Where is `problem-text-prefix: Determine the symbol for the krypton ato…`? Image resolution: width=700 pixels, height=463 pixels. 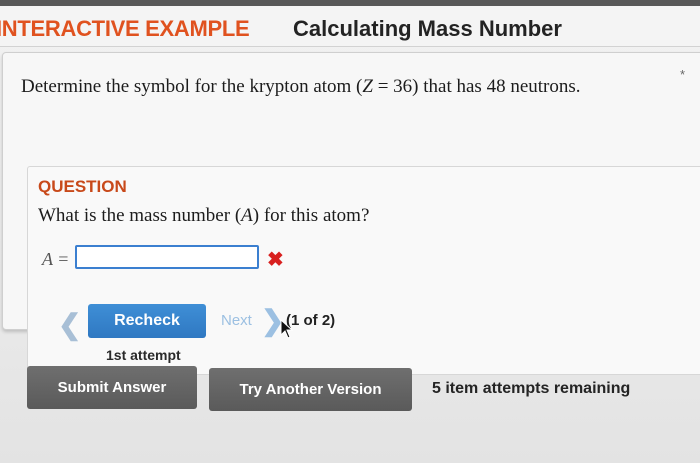 problem-text-prefix: Determine the symbol for the krypton ato… is located at coordinates (192, 86).